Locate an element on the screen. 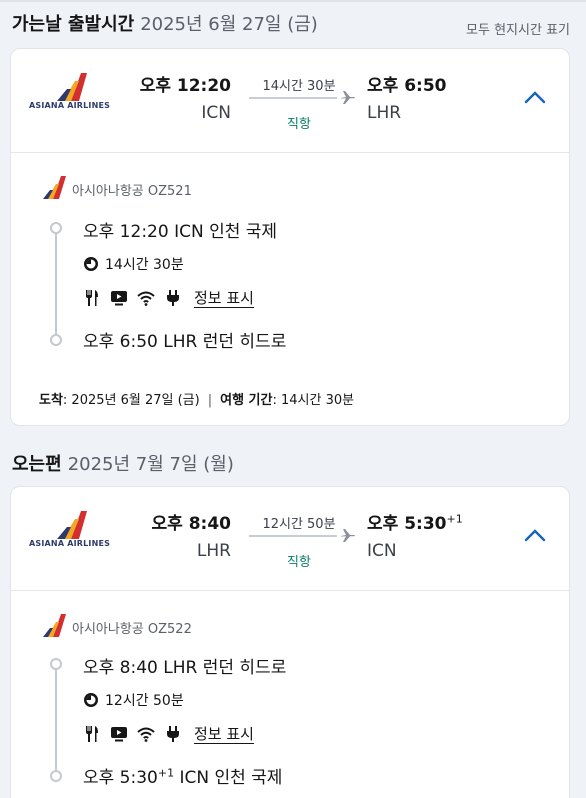 This screenshot has height=798, width=586. travel-duration-label: 여행 기간 is located at coordinates (246, 400).